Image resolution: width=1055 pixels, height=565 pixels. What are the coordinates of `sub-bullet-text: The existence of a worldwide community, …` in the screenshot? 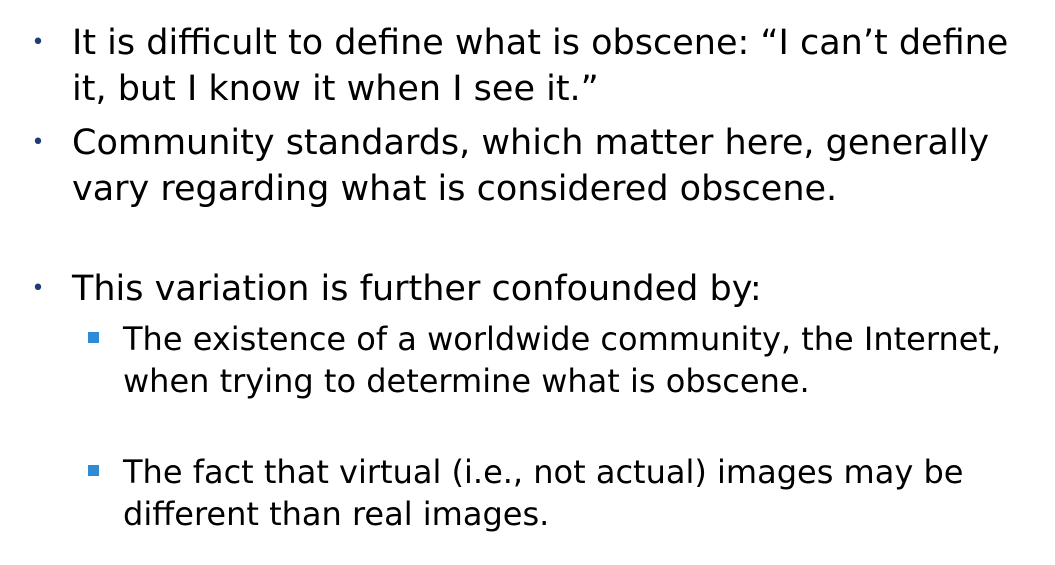 It's located at (562, 360).